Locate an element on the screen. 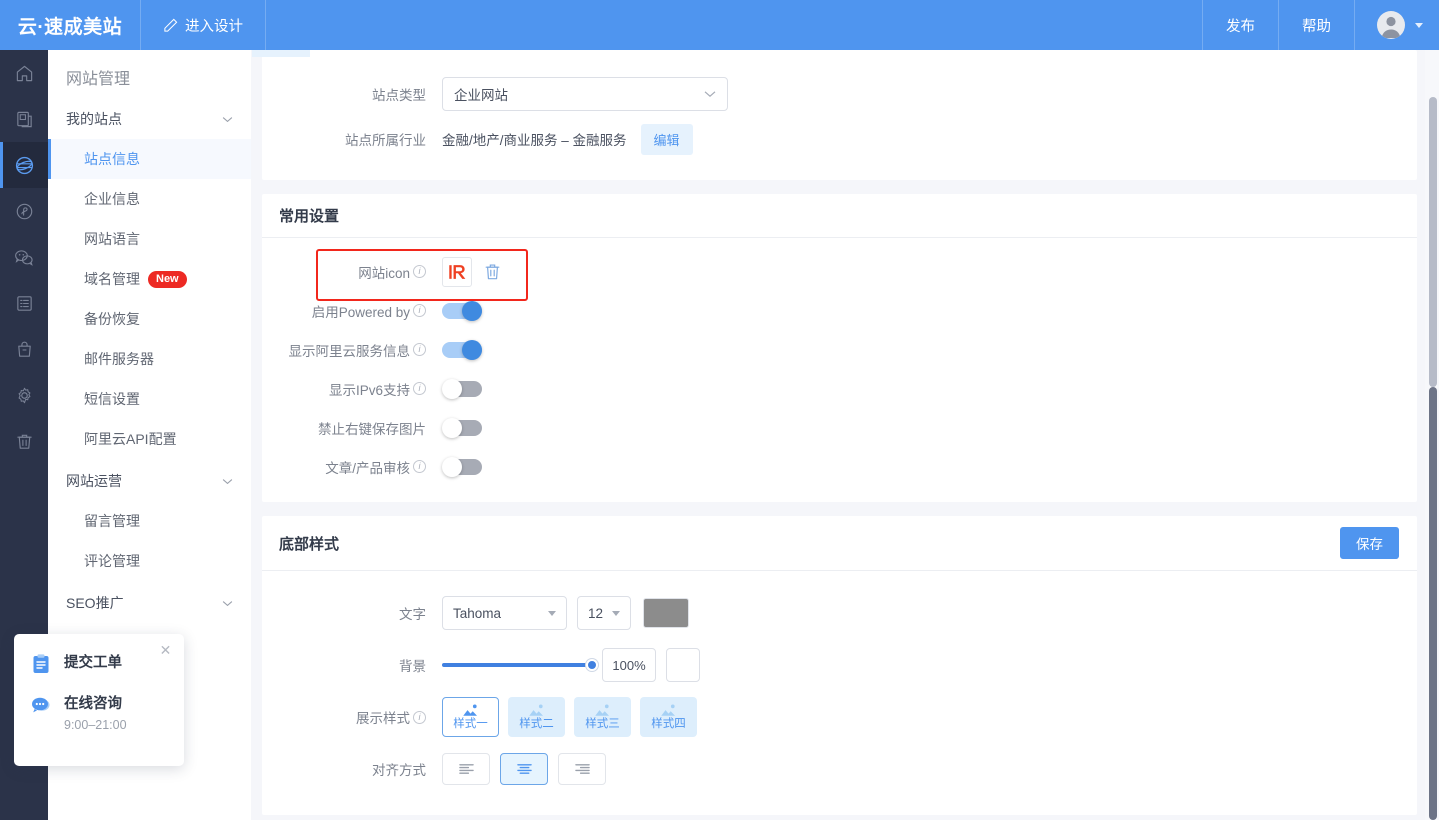 The image size is (1439, 820). sidebar-item-label: 留言管理 is located at coordinates (112, 521).